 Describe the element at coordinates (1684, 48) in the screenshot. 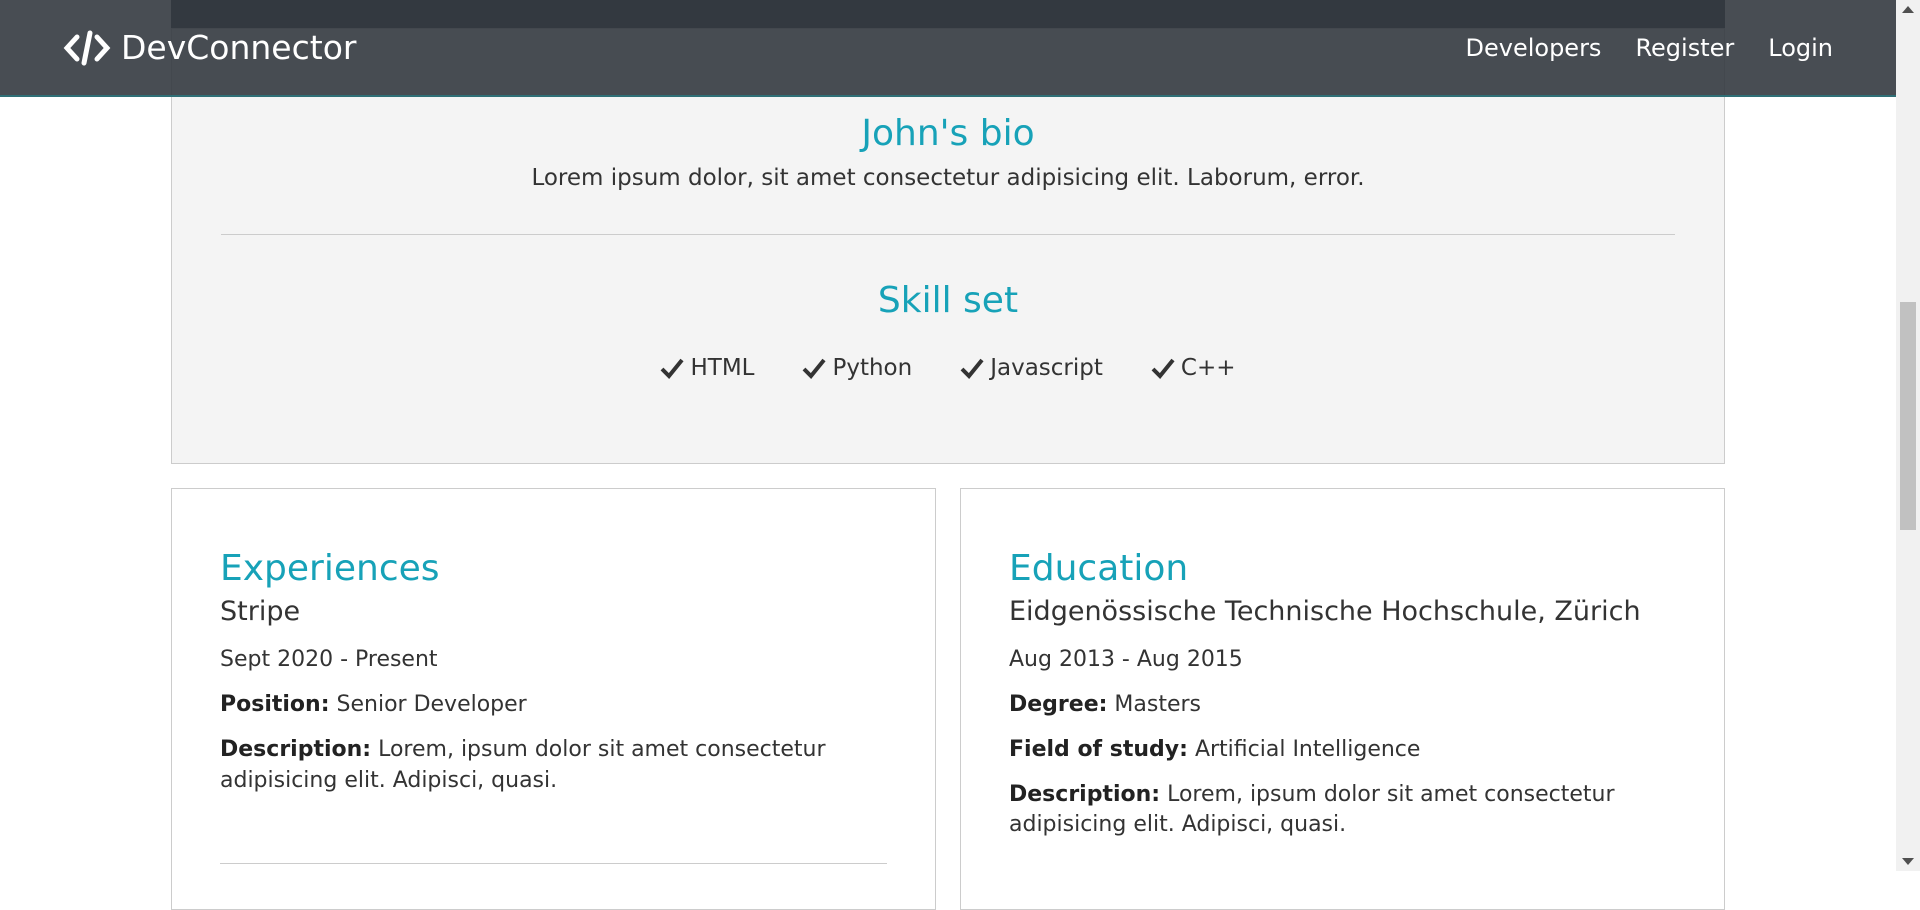

I see `nav-link-register: Register` at that location.